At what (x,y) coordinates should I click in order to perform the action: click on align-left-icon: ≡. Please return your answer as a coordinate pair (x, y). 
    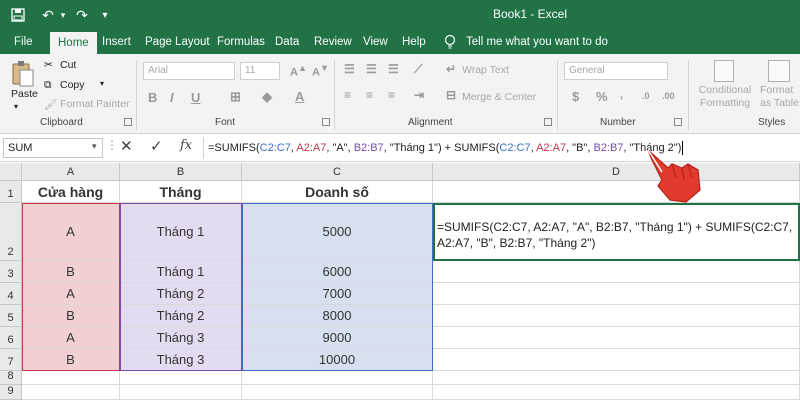
    Looking at the image, I should click on (347, 95).